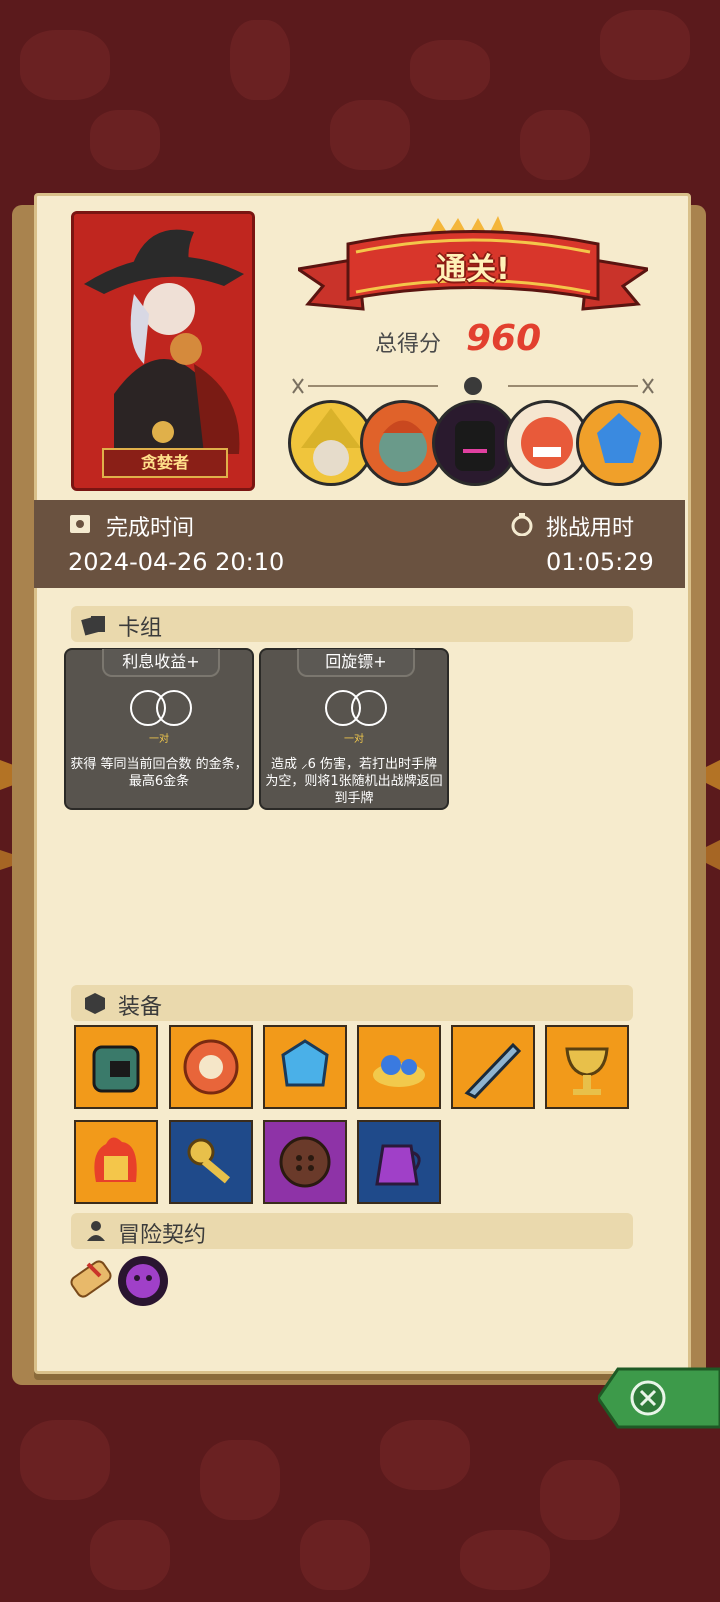  I want to click on card-interest-income: 利息收益+ 一对 获得 等同当前回合数 的金条，最高6金条, so click(159, 729).